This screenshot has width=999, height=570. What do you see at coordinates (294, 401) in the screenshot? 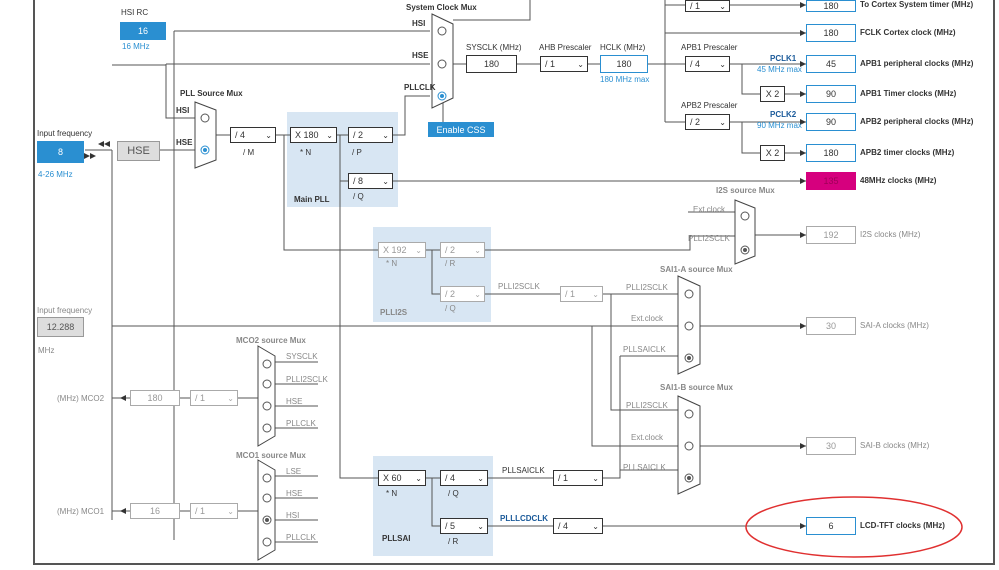
I see `mco2-hse: HSE` at bounding box center [294, 401].